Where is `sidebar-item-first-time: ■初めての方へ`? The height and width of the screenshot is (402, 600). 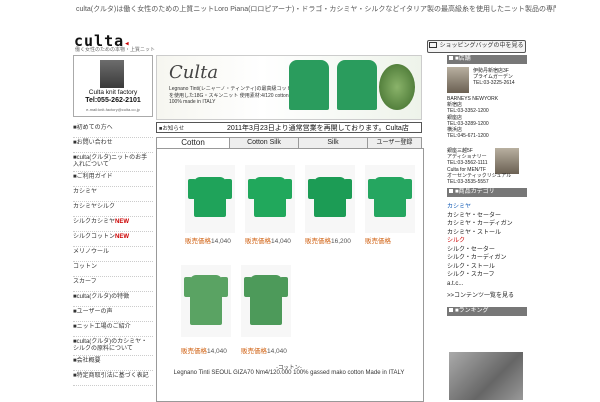 sidebar-item-first-time: ■初めての方へ is located at coordinates (113, 130).